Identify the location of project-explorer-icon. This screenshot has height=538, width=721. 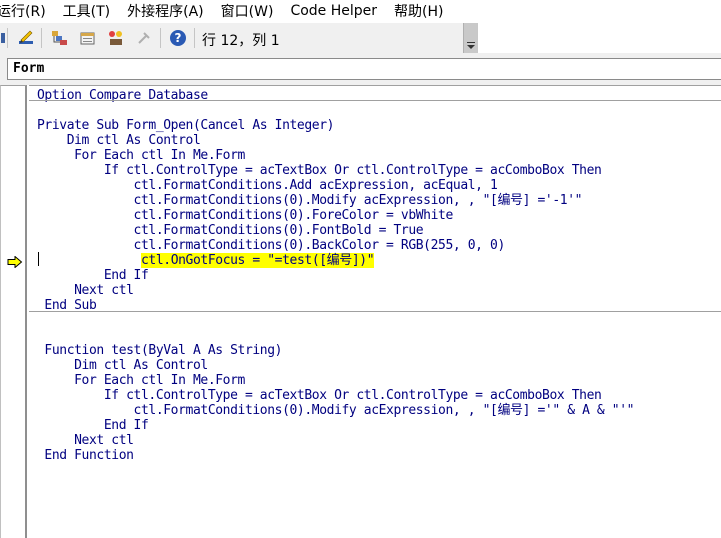
(60, 38).